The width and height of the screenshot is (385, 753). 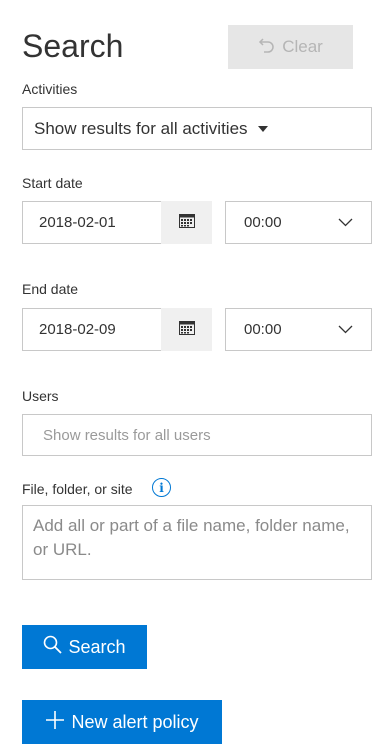 What do you see at coordinates (141, 128) in the screenshot?
I see `activities-selected: Show results for all activities` at bounding box center [141, 128].